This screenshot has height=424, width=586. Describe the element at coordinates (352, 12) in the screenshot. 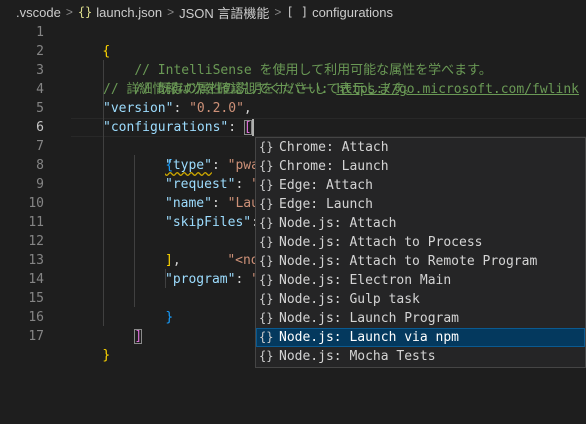

I see `breadcrumb-symbol: configurations` at that location.